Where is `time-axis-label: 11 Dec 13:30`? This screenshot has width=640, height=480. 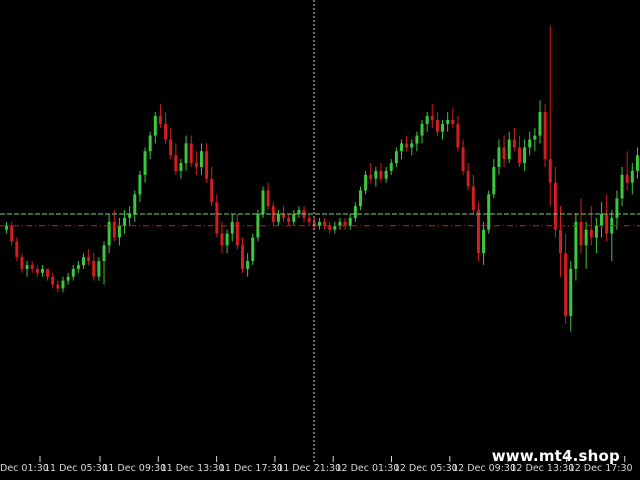
time-axis-label: 11 Dec 13:30 is located at coordinates (193, 468).